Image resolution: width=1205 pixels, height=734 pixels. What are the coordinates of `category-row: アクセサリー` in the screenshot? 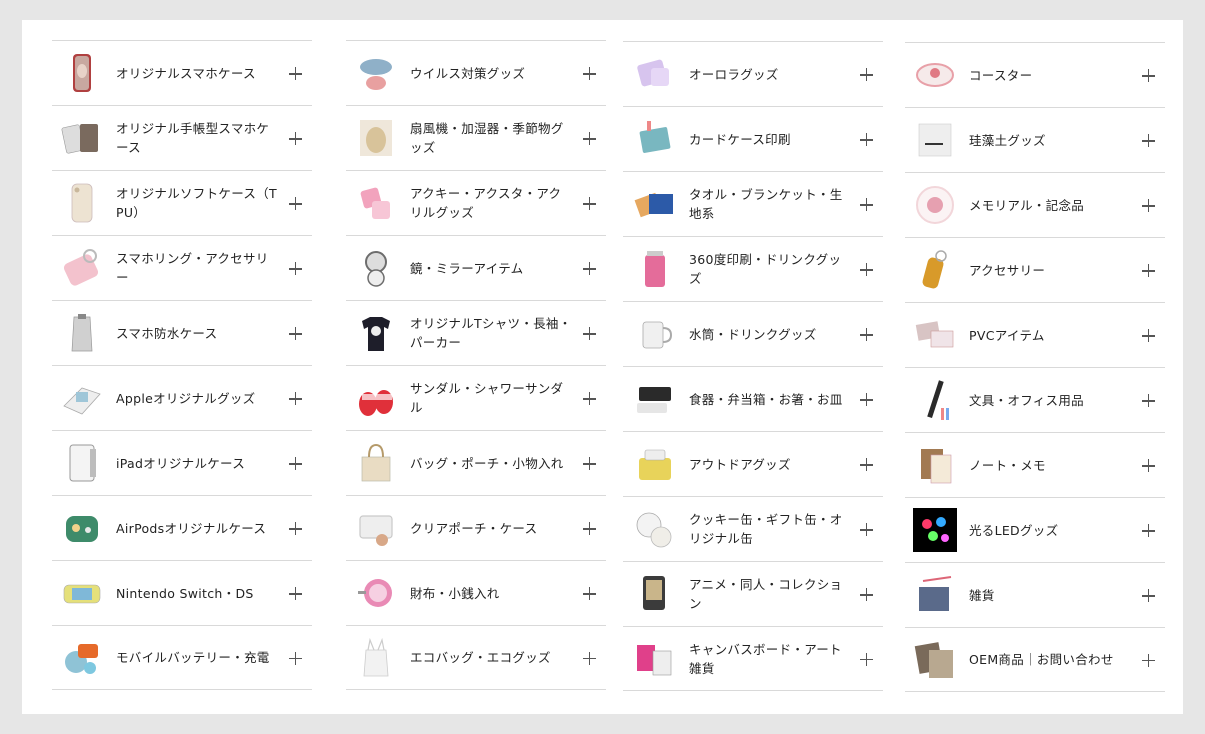 It's located at (1035, 269).